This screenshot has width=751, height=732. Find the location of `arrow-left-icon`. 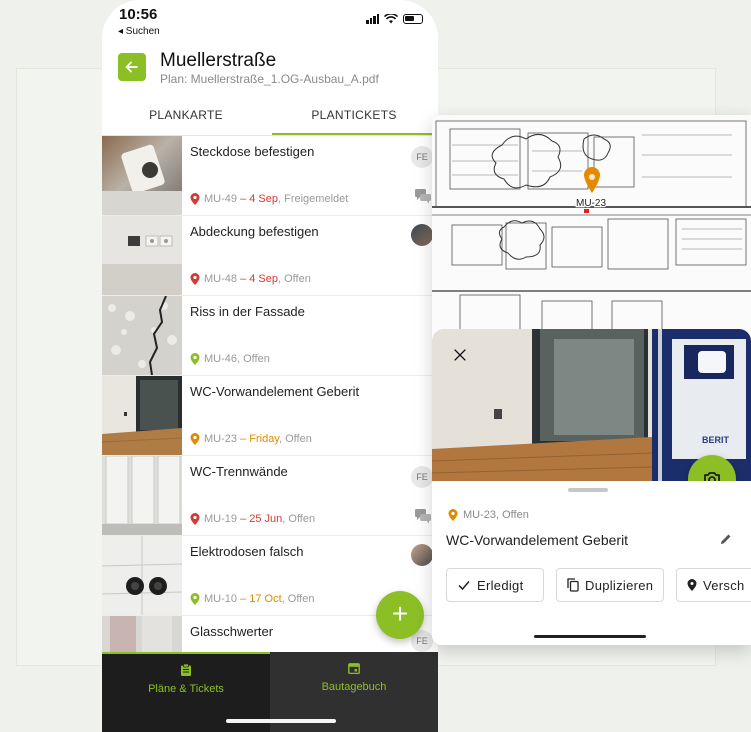

arrow-left-icon is located at coordinates (131, 67).